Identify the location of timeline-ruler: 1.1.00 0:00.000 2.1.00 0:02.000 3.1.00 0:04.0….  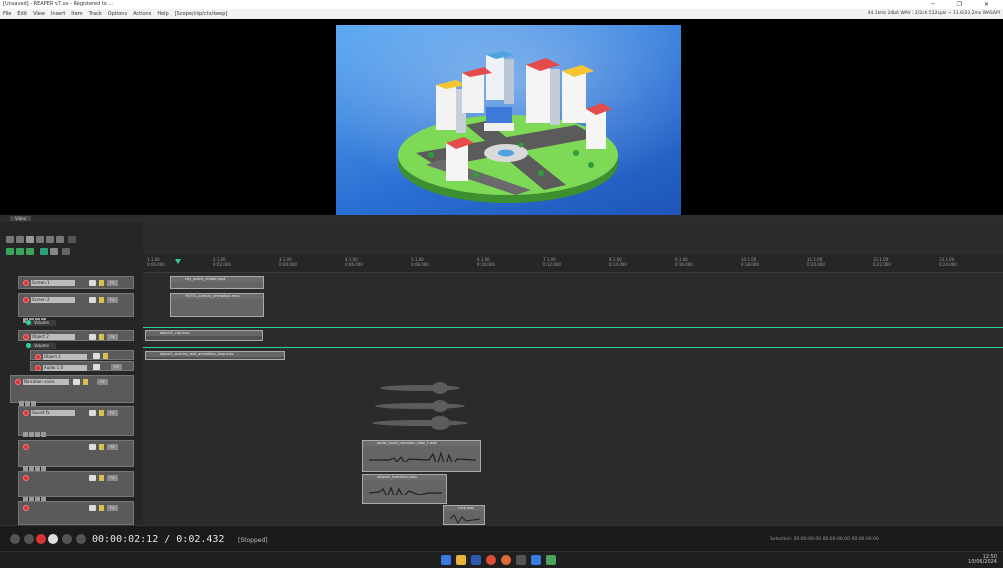
(573, 263).